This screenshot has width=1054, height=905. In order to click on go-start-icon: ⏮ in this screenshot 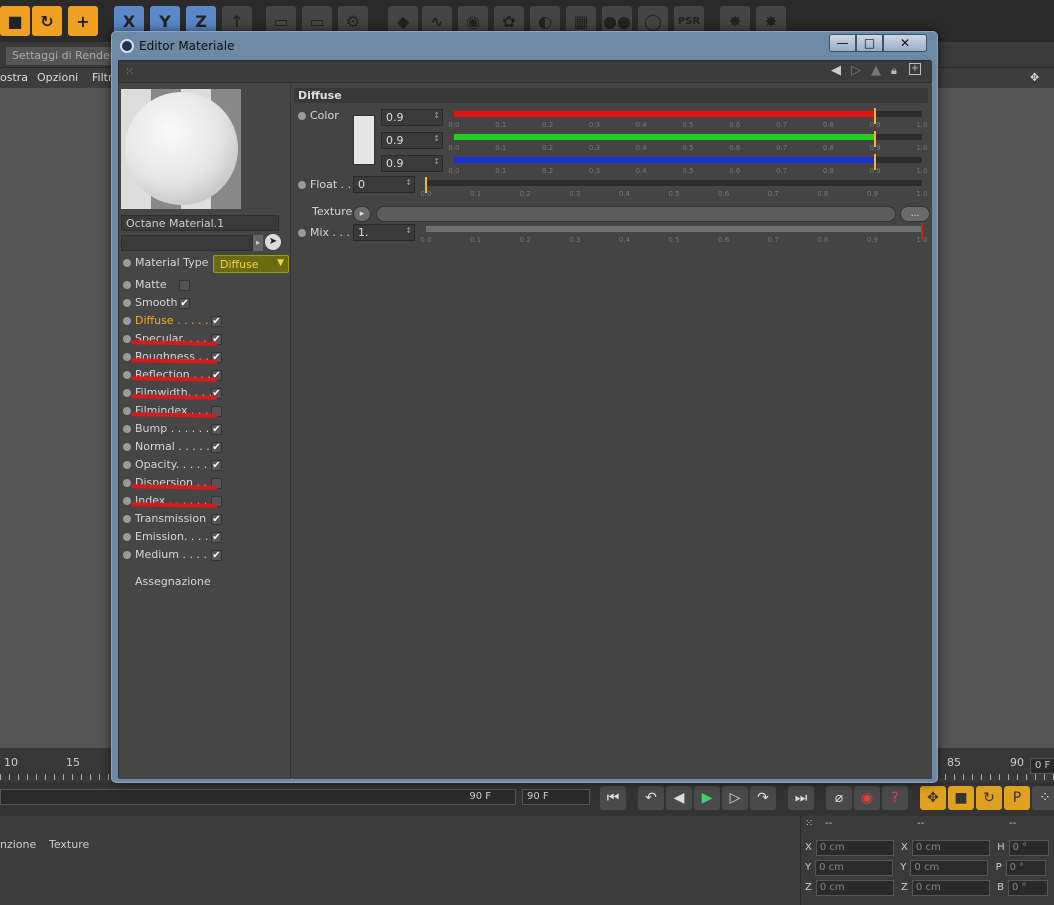, I will do `click(613, 798)`.